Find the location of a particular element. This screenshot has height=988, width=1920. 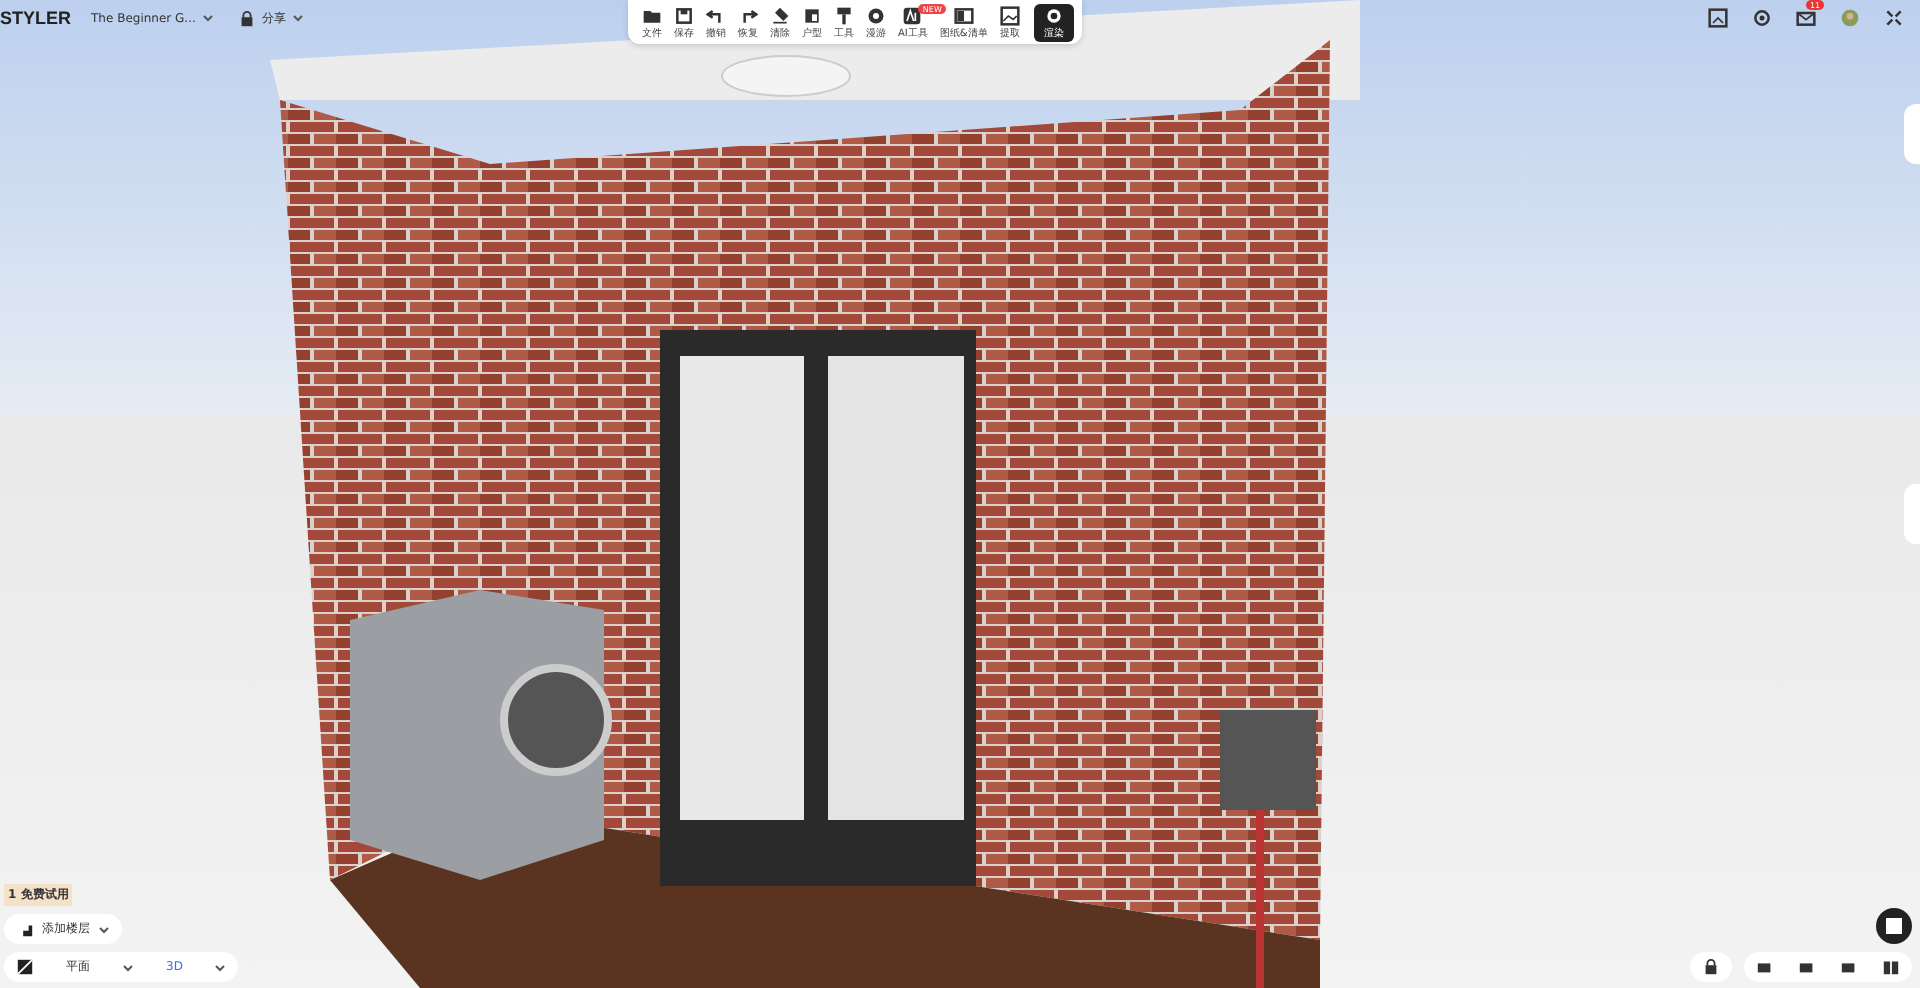

sheet-icon is located at coordinates (963, 15).